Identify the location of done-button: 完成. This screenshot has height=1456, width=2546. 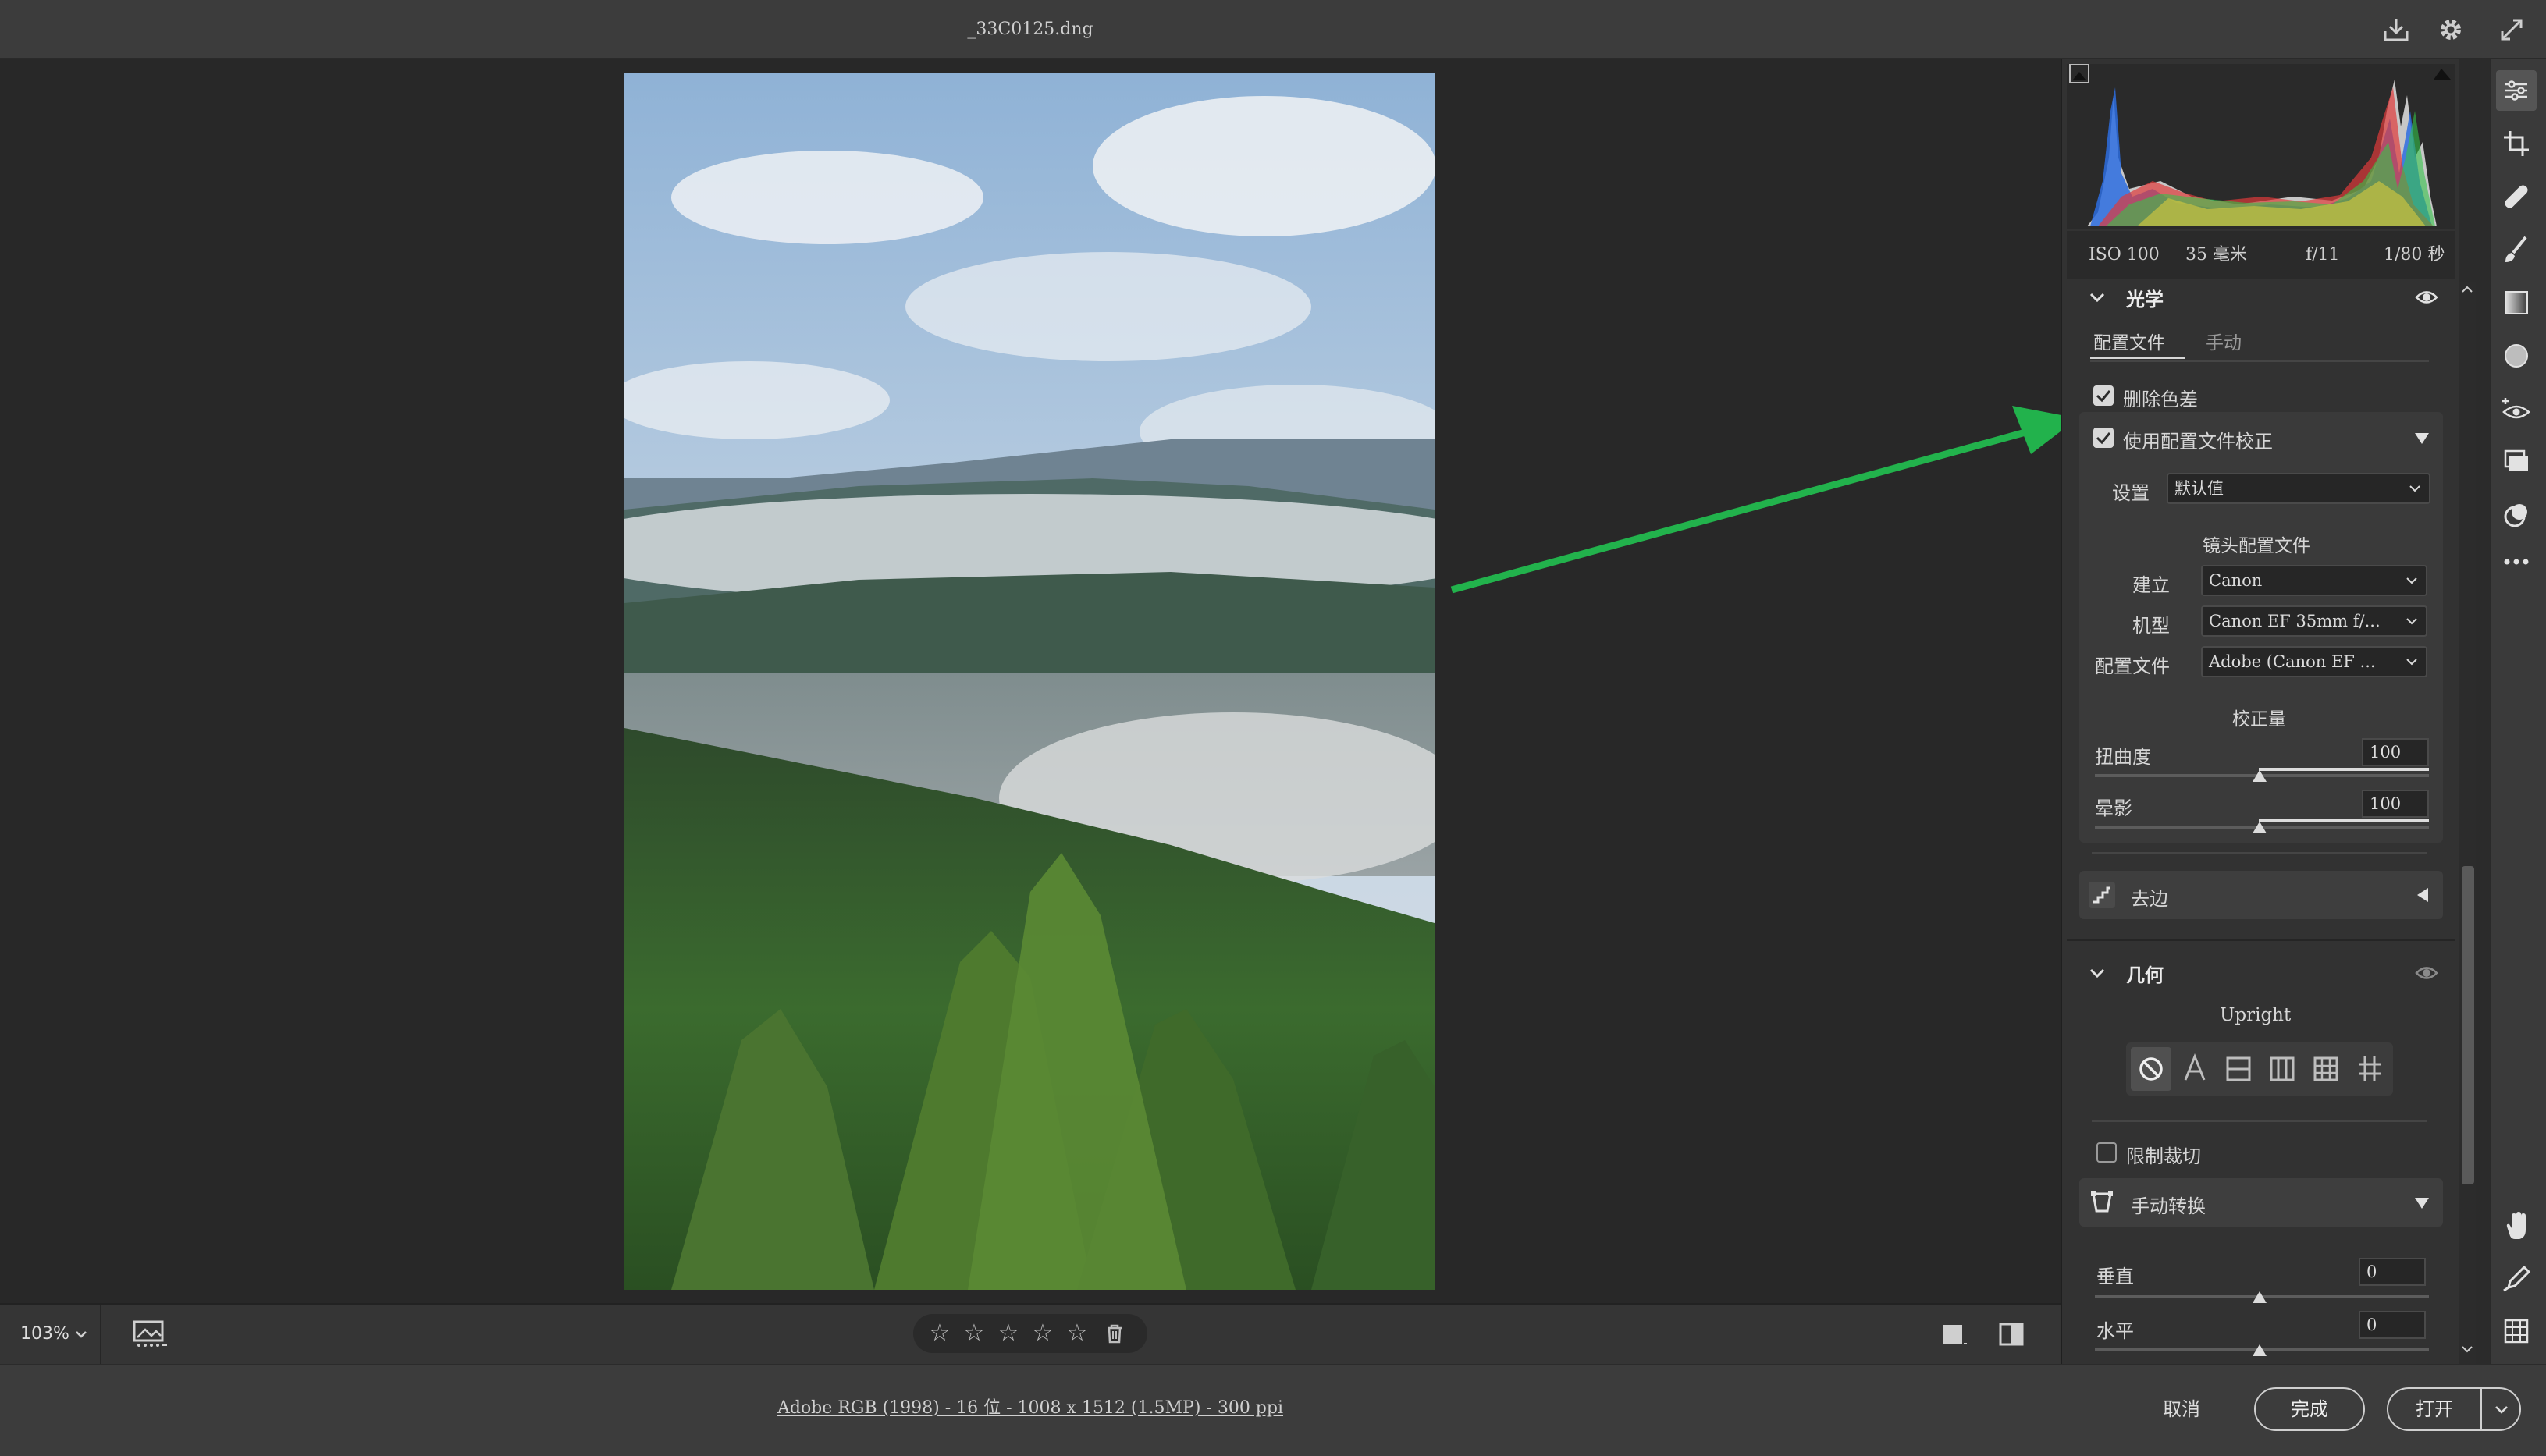
(2310, 1409).